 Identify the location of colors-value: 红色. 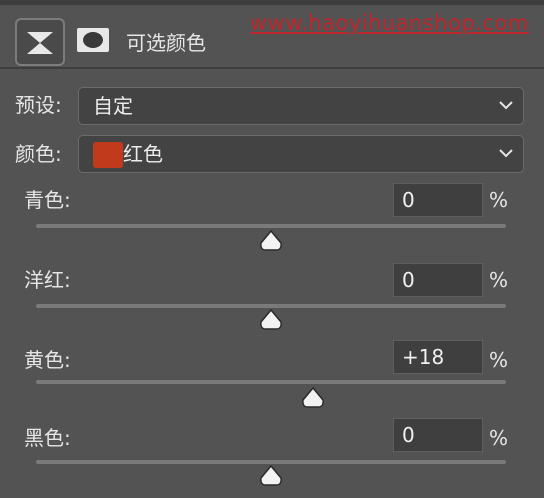
(143, 154).